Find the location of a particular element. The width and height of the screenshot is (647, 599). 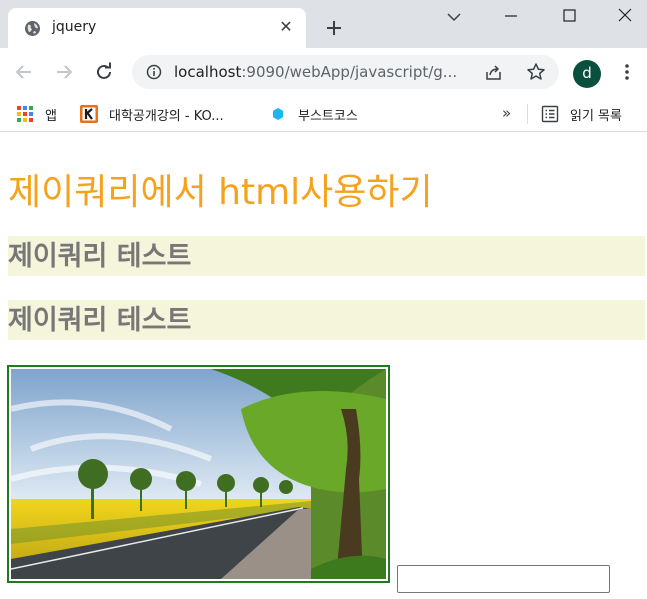

url-host: localhost is located at coordinates (208, 72).